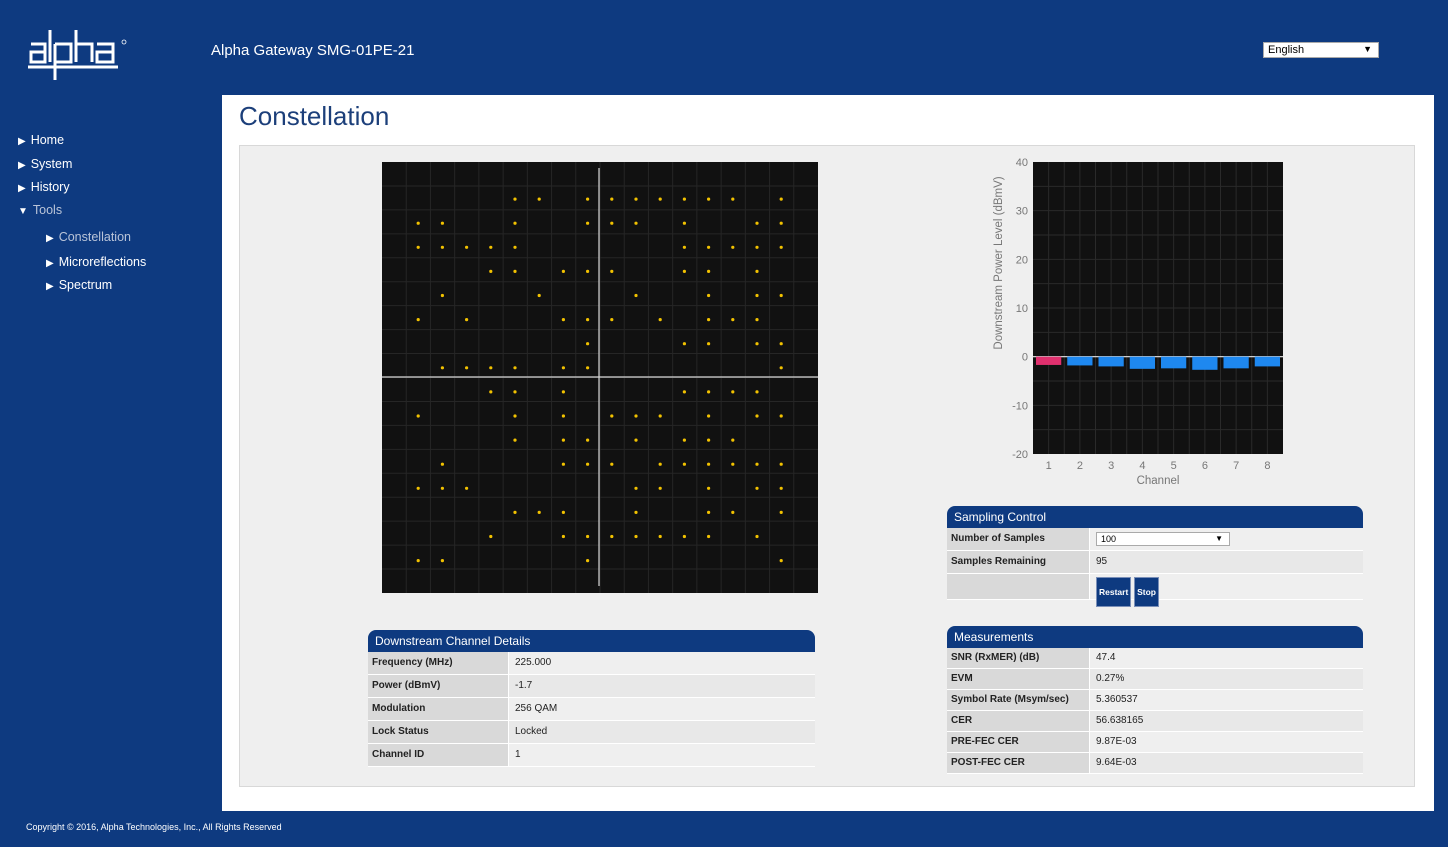 Image resolution: width=1448 pixels, height=847 pixels. I want to click on table-cell: Restart Stop, so click(1226, 590).